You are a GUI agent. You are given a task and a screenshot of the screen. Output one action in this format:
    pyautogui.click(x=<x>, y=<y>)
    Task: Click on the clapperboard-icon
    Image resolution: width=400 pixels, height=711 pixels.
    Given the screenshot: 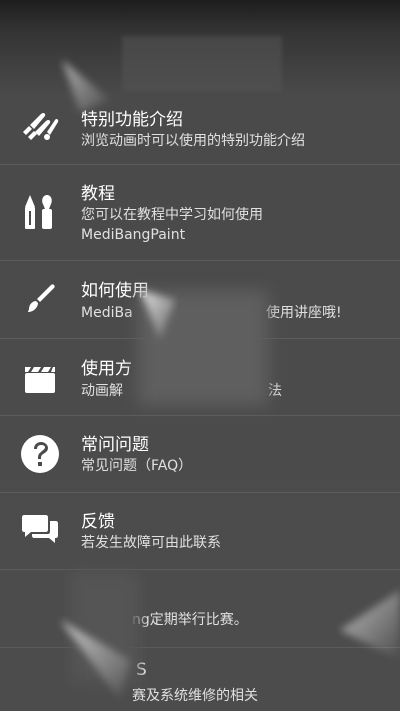 What is the action you would take?
    pyautogui.click(x=40, y=379)
    